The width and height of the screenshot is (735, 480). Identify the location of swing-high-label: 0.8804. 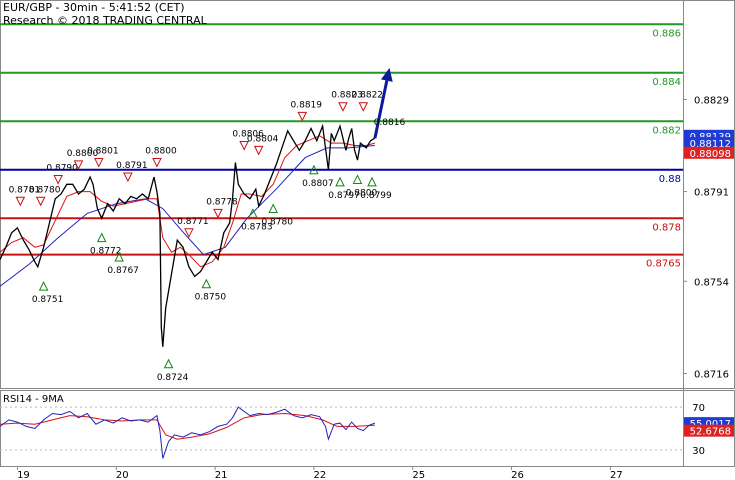
(263, 139).